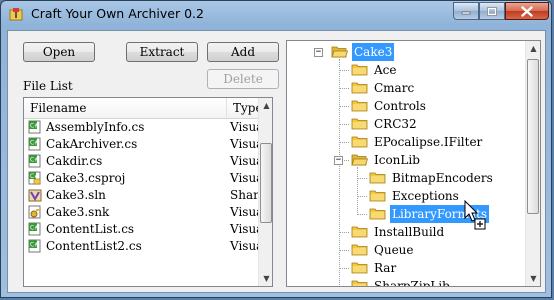 Image resolution: width=554 pixels, height=300 pixels. Describe the element at coordinates (59, 52) in the screenshot. I see `open-button: Open` at that location.